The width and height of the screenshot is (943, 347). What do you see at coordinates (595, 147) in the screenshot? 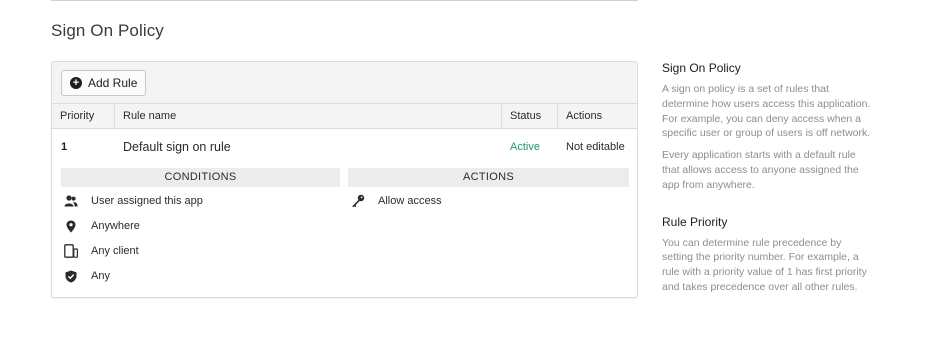
I see `rule-actions: Not editable` at bounding box center [595, 147].